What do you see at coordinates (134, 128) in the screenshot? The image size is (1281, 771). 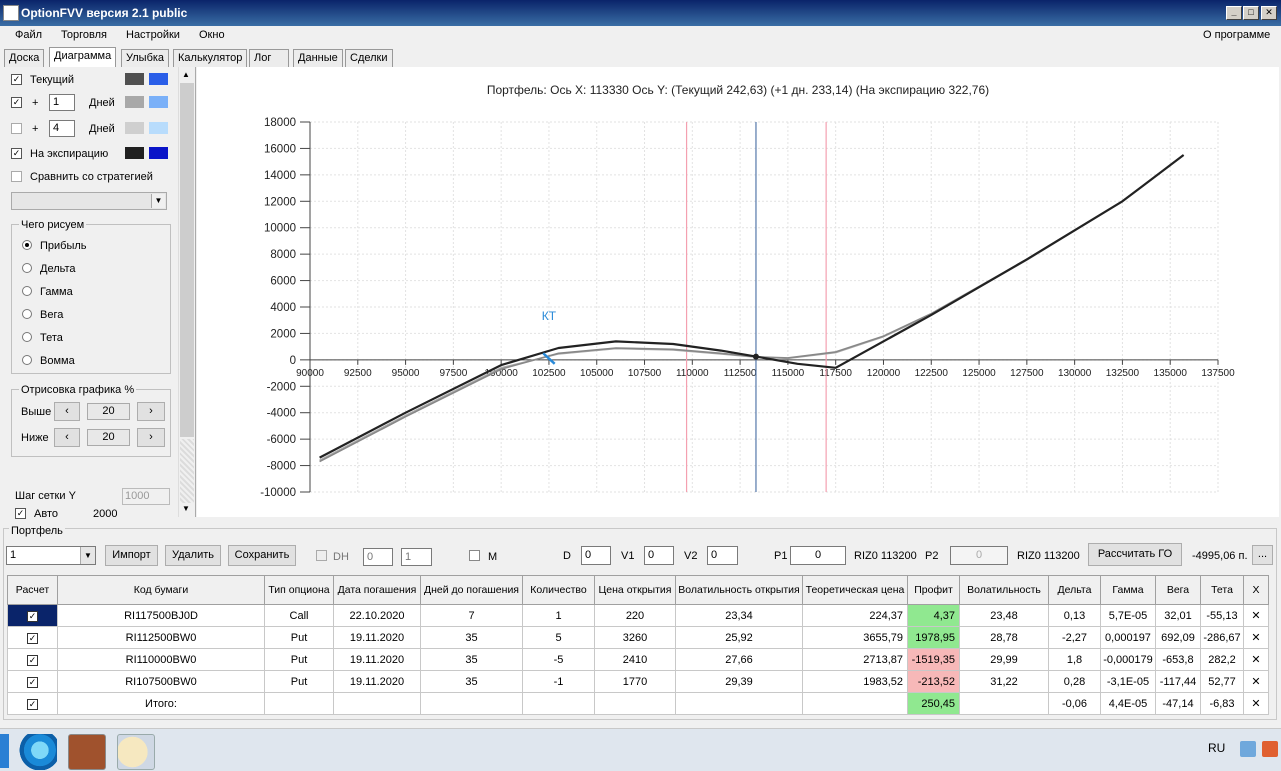 I see `plus4-color-swatch` at bounding box center [134, 128].